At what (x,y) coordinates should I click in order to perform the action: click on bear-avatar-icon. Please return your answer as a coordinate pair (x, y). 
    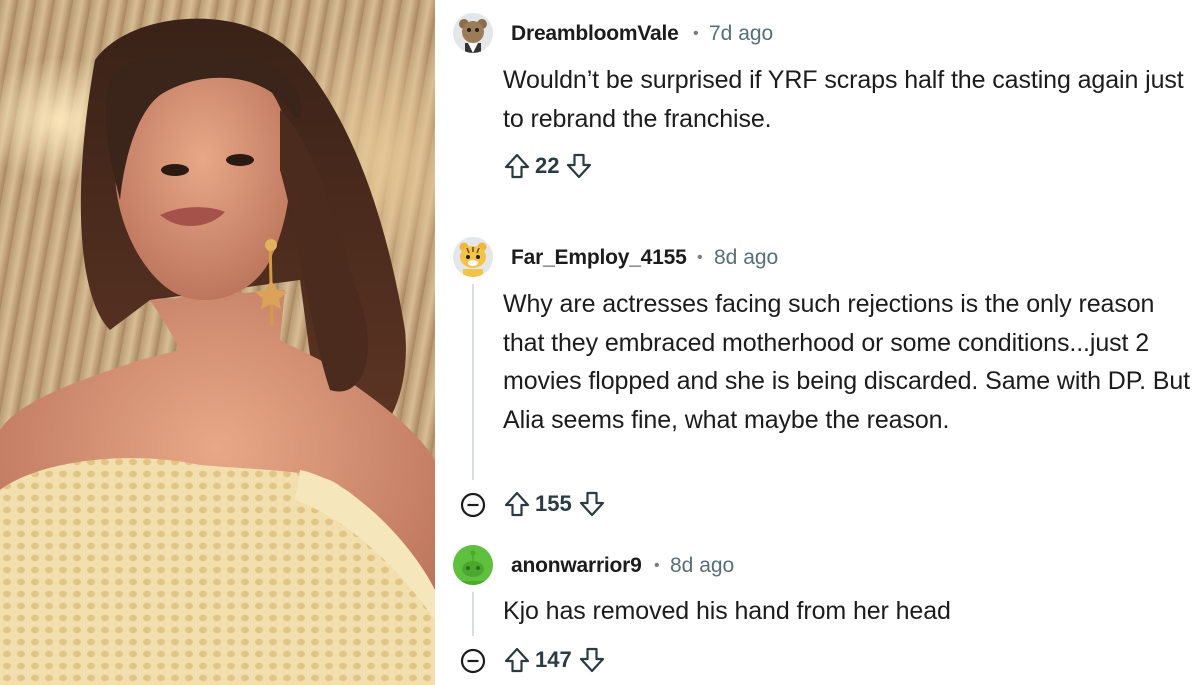
    Looking at the image, I should click on (473, 33).